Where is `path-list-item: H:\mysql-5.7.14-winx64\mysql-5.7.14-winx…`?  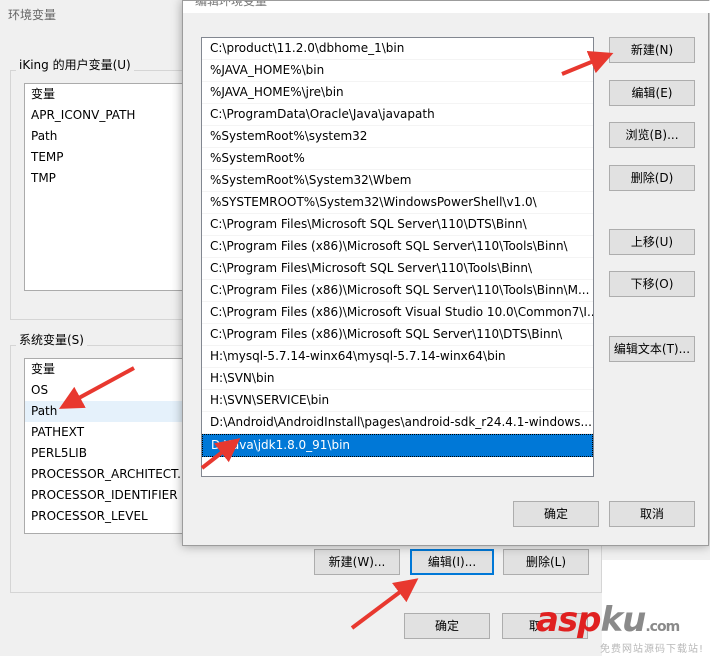
path-list-item: H:\mysql-5.7.14-winx64\mysql-5.7.14-winx… is located at coordinates (397, 357).